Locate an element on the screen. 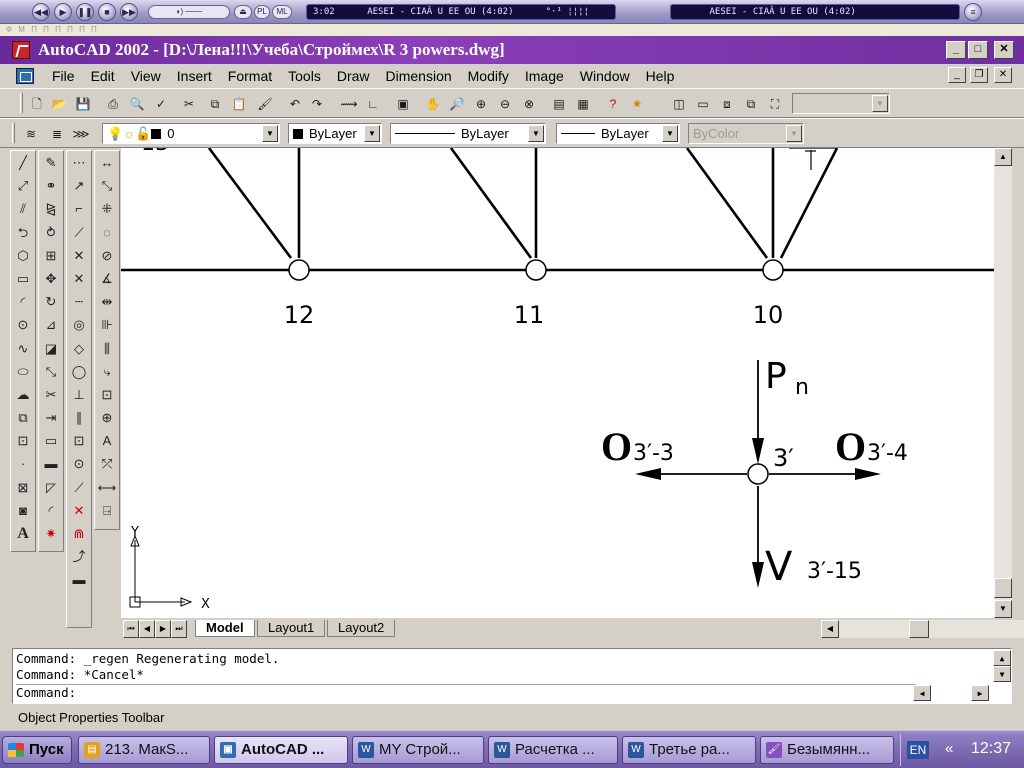  multiline-icon: ⫽ is located at coordinates (23, 208).